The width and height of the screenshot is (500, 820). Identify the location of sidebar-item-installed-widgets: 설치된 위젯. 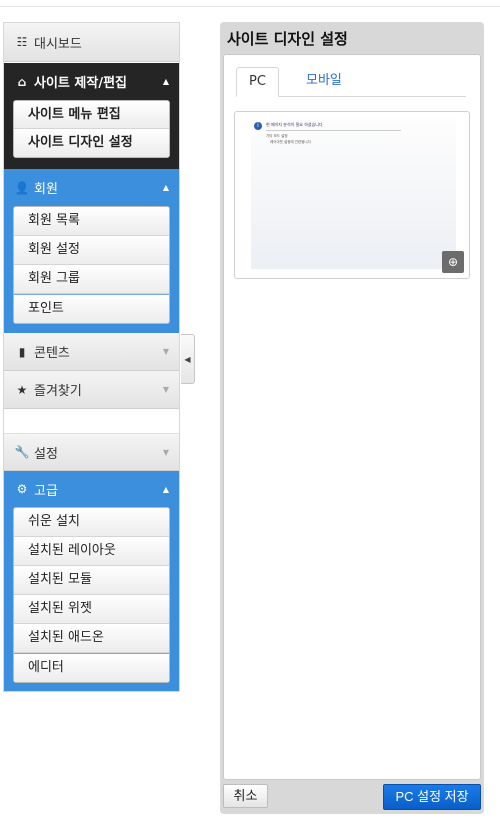
(91, 609).